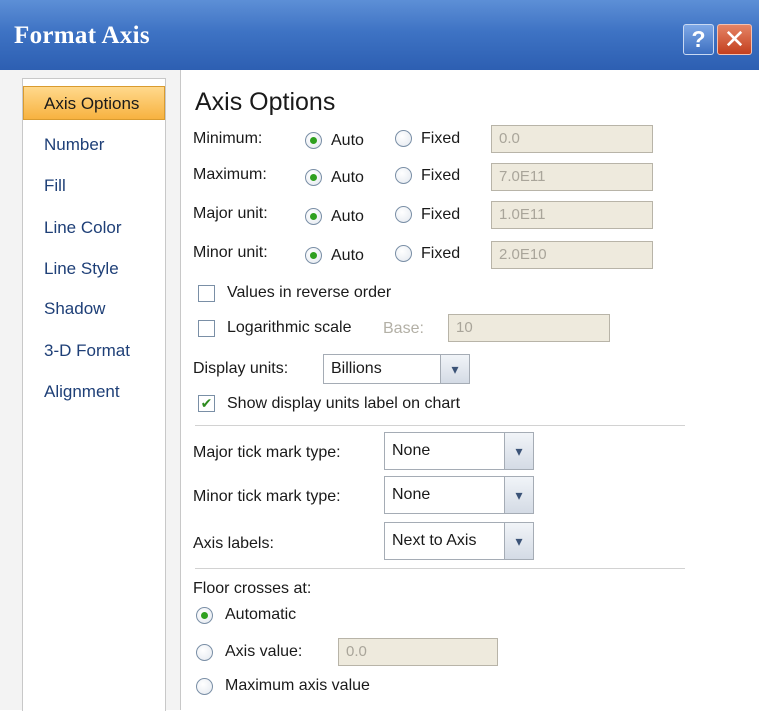 The image size is (759, 711). What do you see at coordinates (396, 369) in the screenshot?
I see `display-units-select: Billions ▾` at bounding box center [396, 369].